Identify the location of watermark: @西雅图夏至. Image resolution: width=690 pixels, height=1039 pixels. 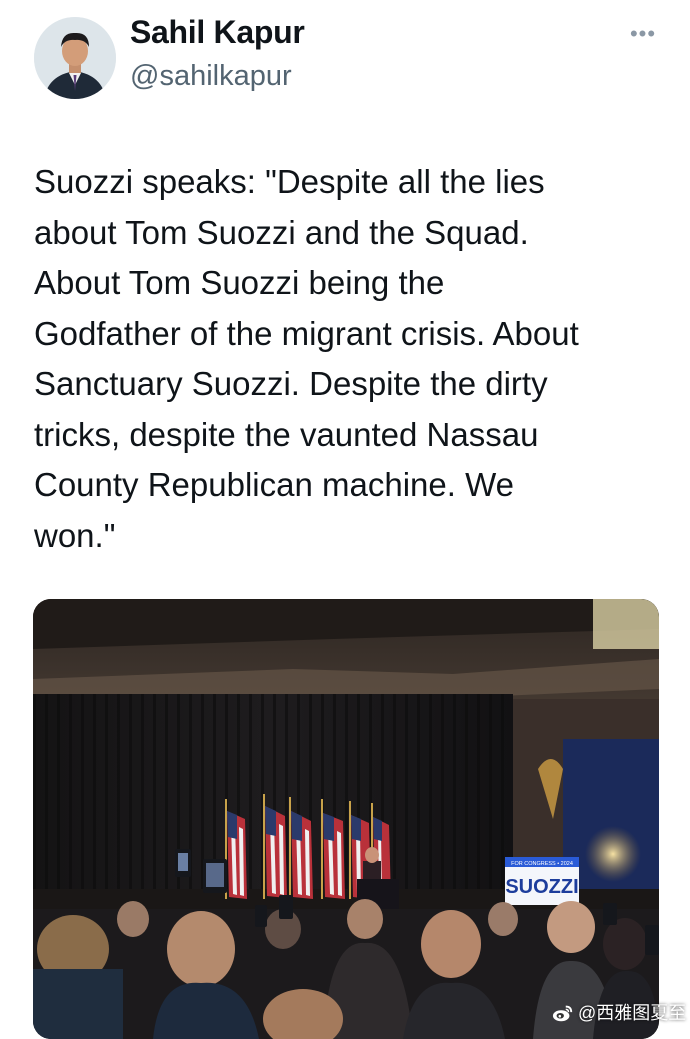
(619, 1013).